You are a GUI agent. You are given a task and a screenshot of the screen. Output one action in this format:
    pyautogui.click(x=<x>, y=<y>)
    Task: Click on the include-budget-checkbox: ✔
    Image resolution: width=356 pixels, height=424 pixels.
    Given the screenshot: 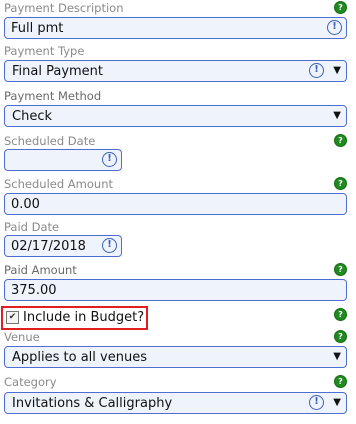 What is the action you would take?
    pyautogui.click(x=12, y=317)
    